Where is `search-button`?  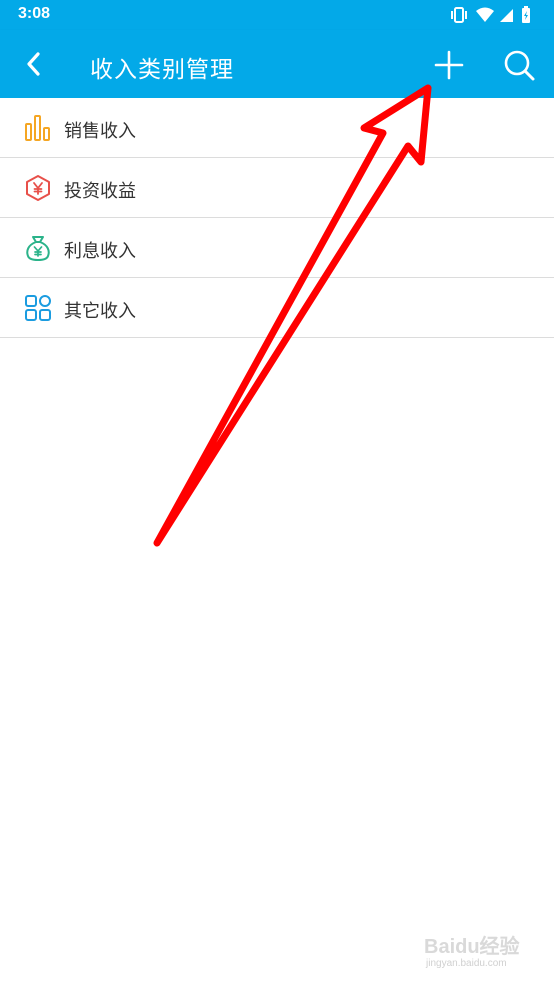 search-button is located at coordinates (519, 65).